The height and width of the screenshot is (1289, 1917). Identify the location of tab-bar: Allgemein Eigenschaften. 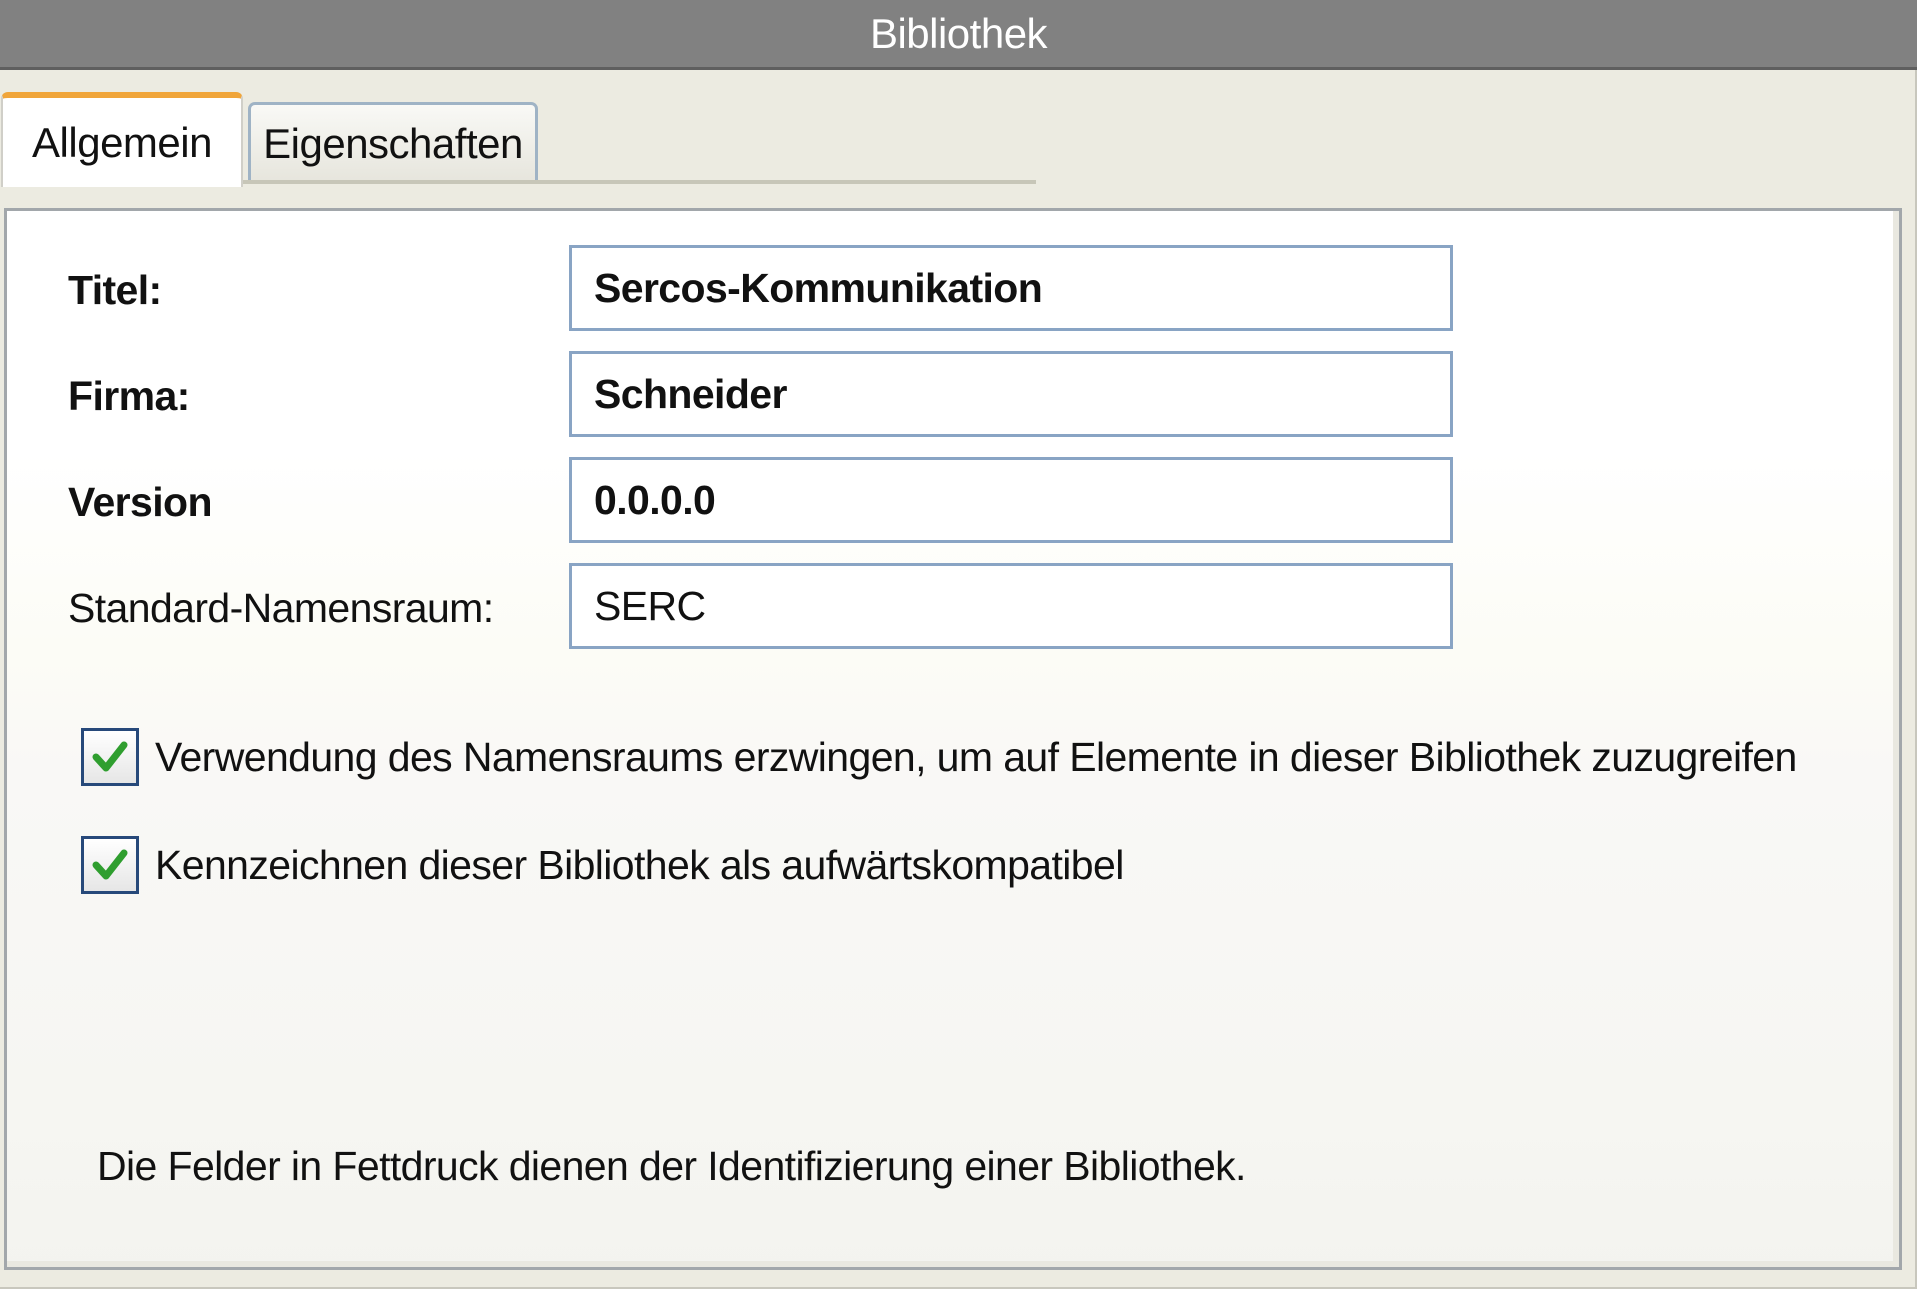
(520, 140).